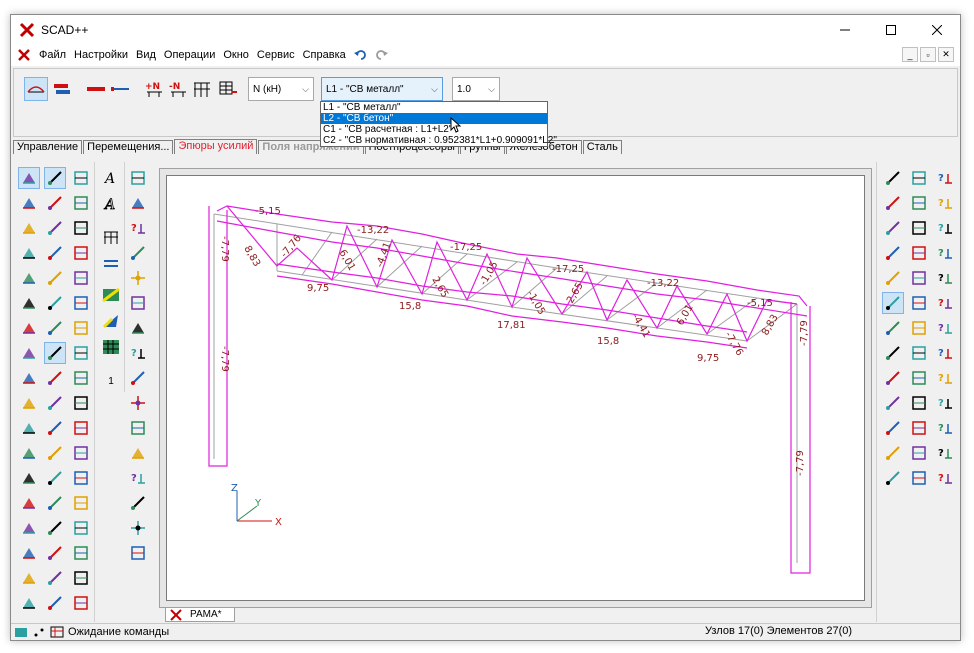 The image size is (974, 653). I want to click on filter-tool-9-button, so click(138, 378).